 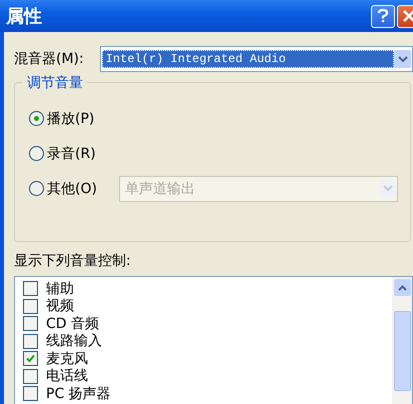 I want to click on checkbox-item: 电话线, so click(x=207, y=376).